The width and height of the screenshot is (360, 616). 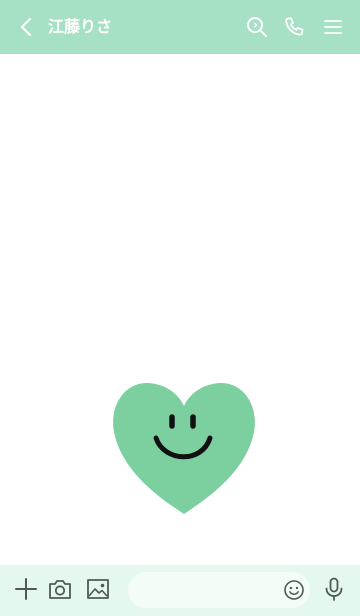 I want to click on menu-icon, so click(x=333, y=27).